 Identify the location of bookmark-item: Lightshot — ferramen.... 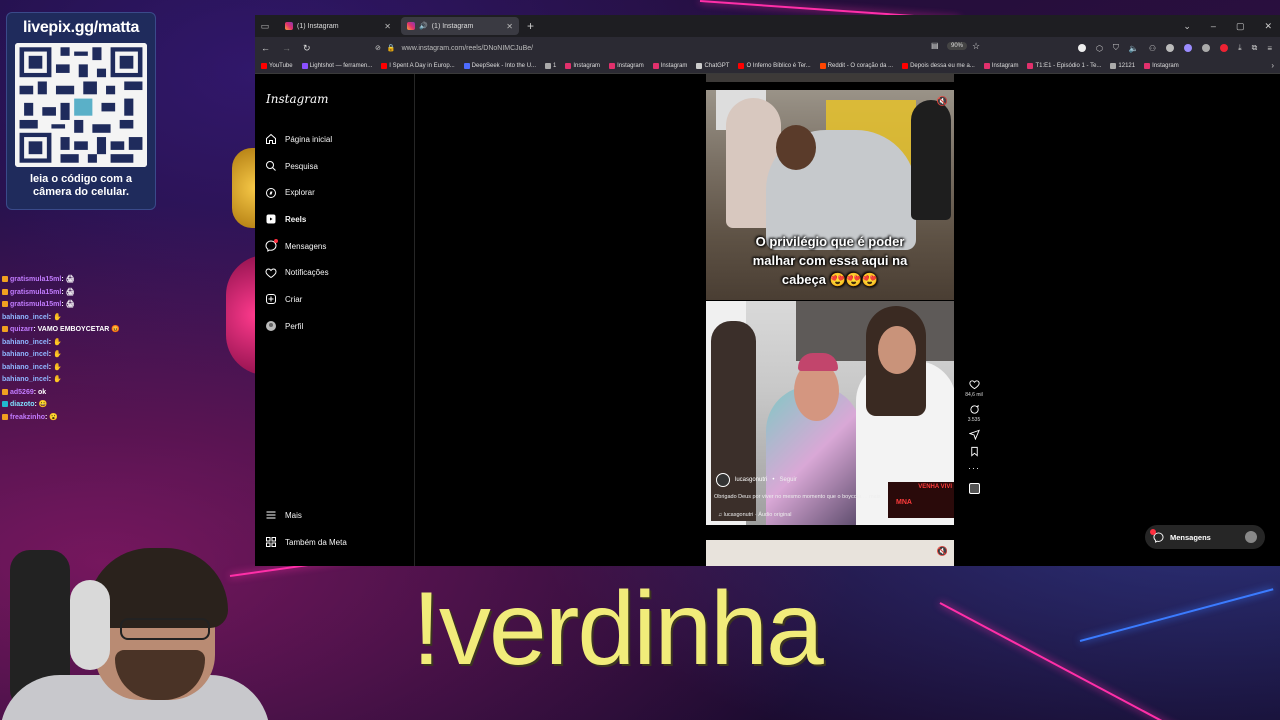
(336, 66).